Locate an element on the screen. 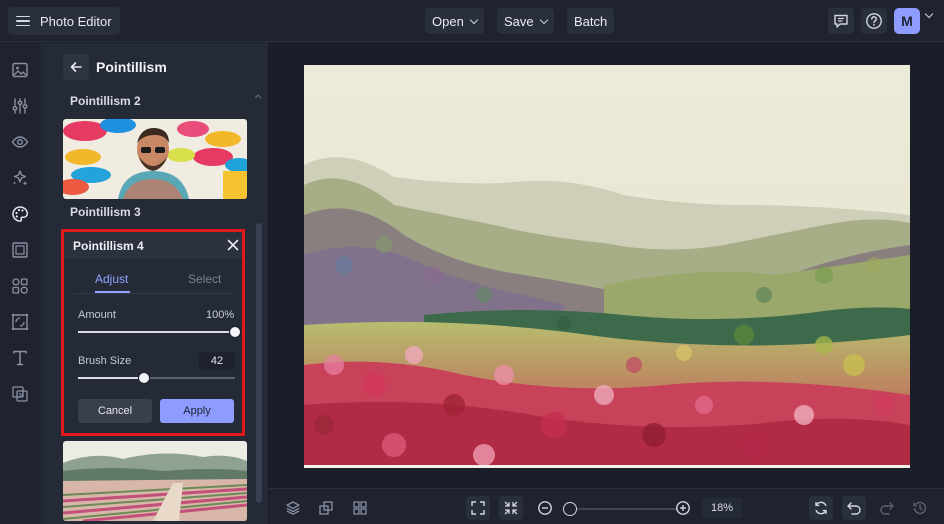 The image size is (944, 524). batch-label: Batch is located at coordinates (591, 21).